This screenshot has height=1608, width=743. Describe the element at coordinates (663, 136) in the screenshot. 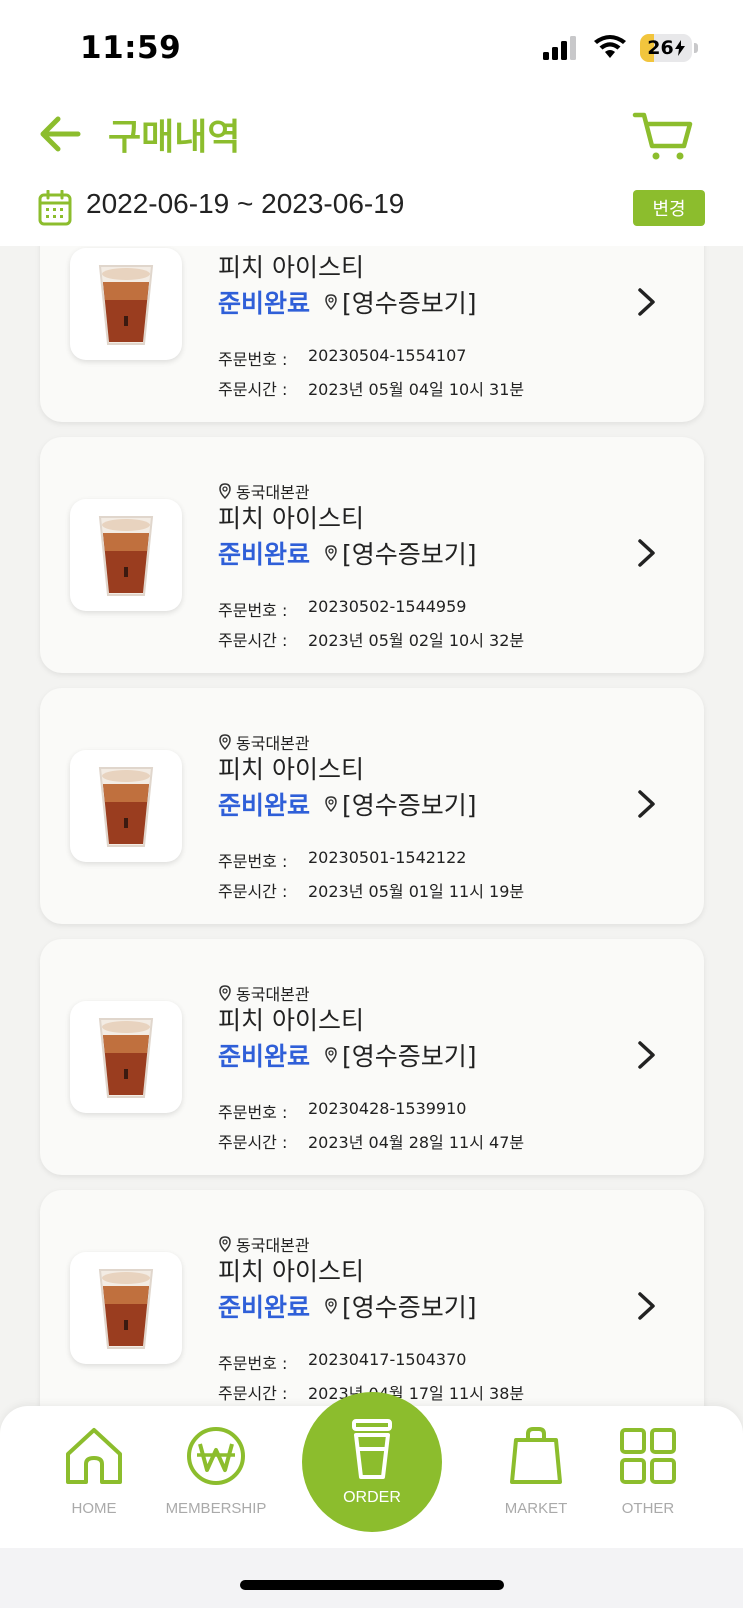

I see `cart-icon` at that location.